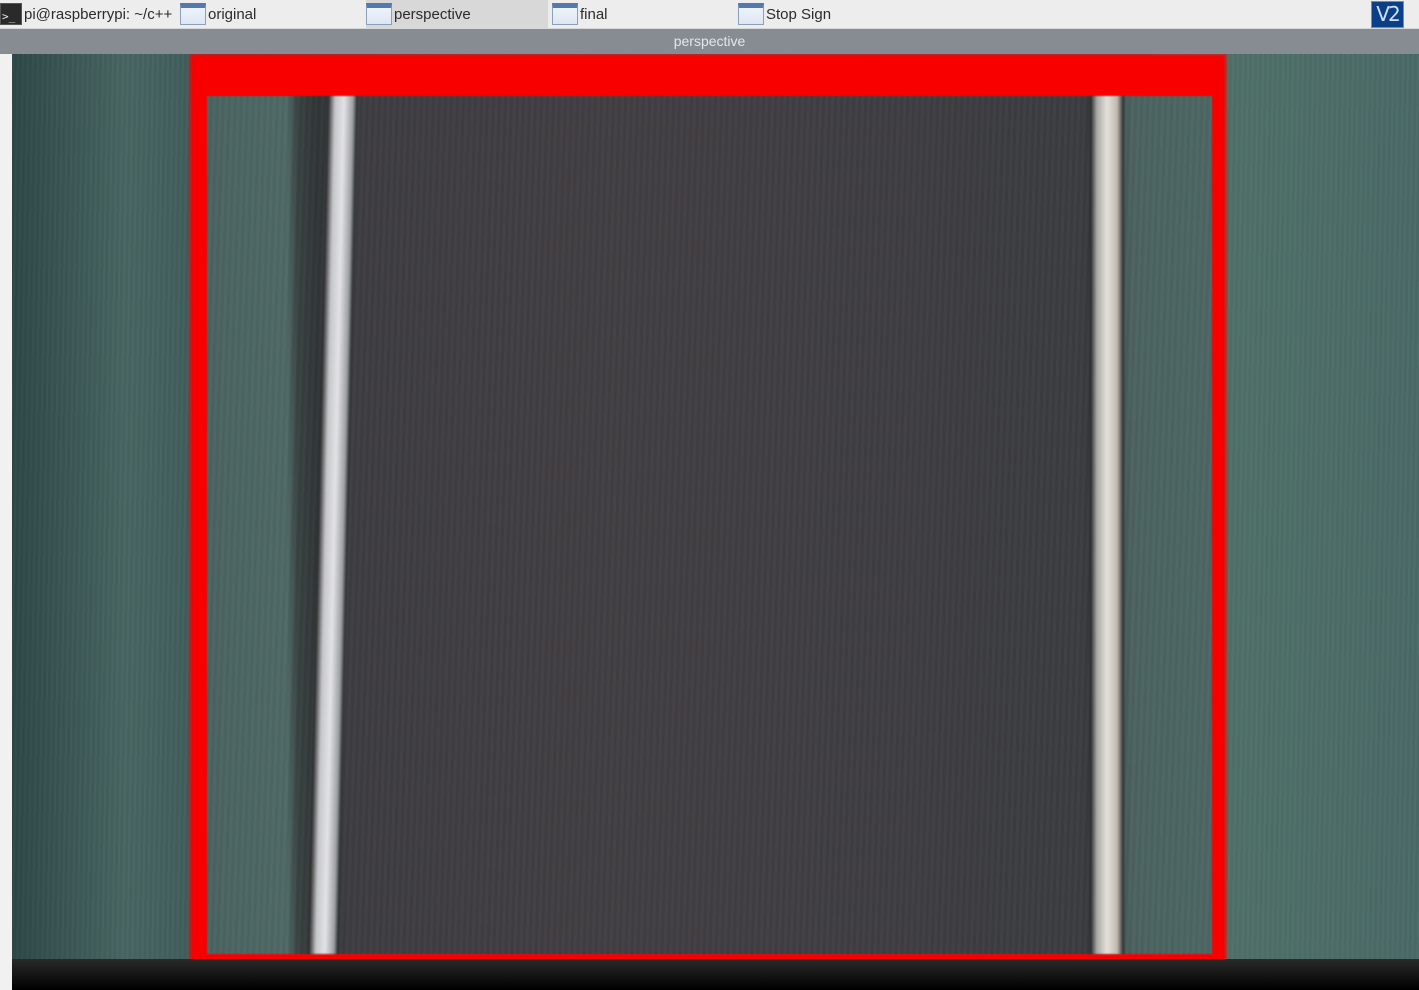  What do you see at coordinates (799, 14) in the screenshot?
I see `taskbar-item-label: Stop Sign` at bounding box center [799, 14].